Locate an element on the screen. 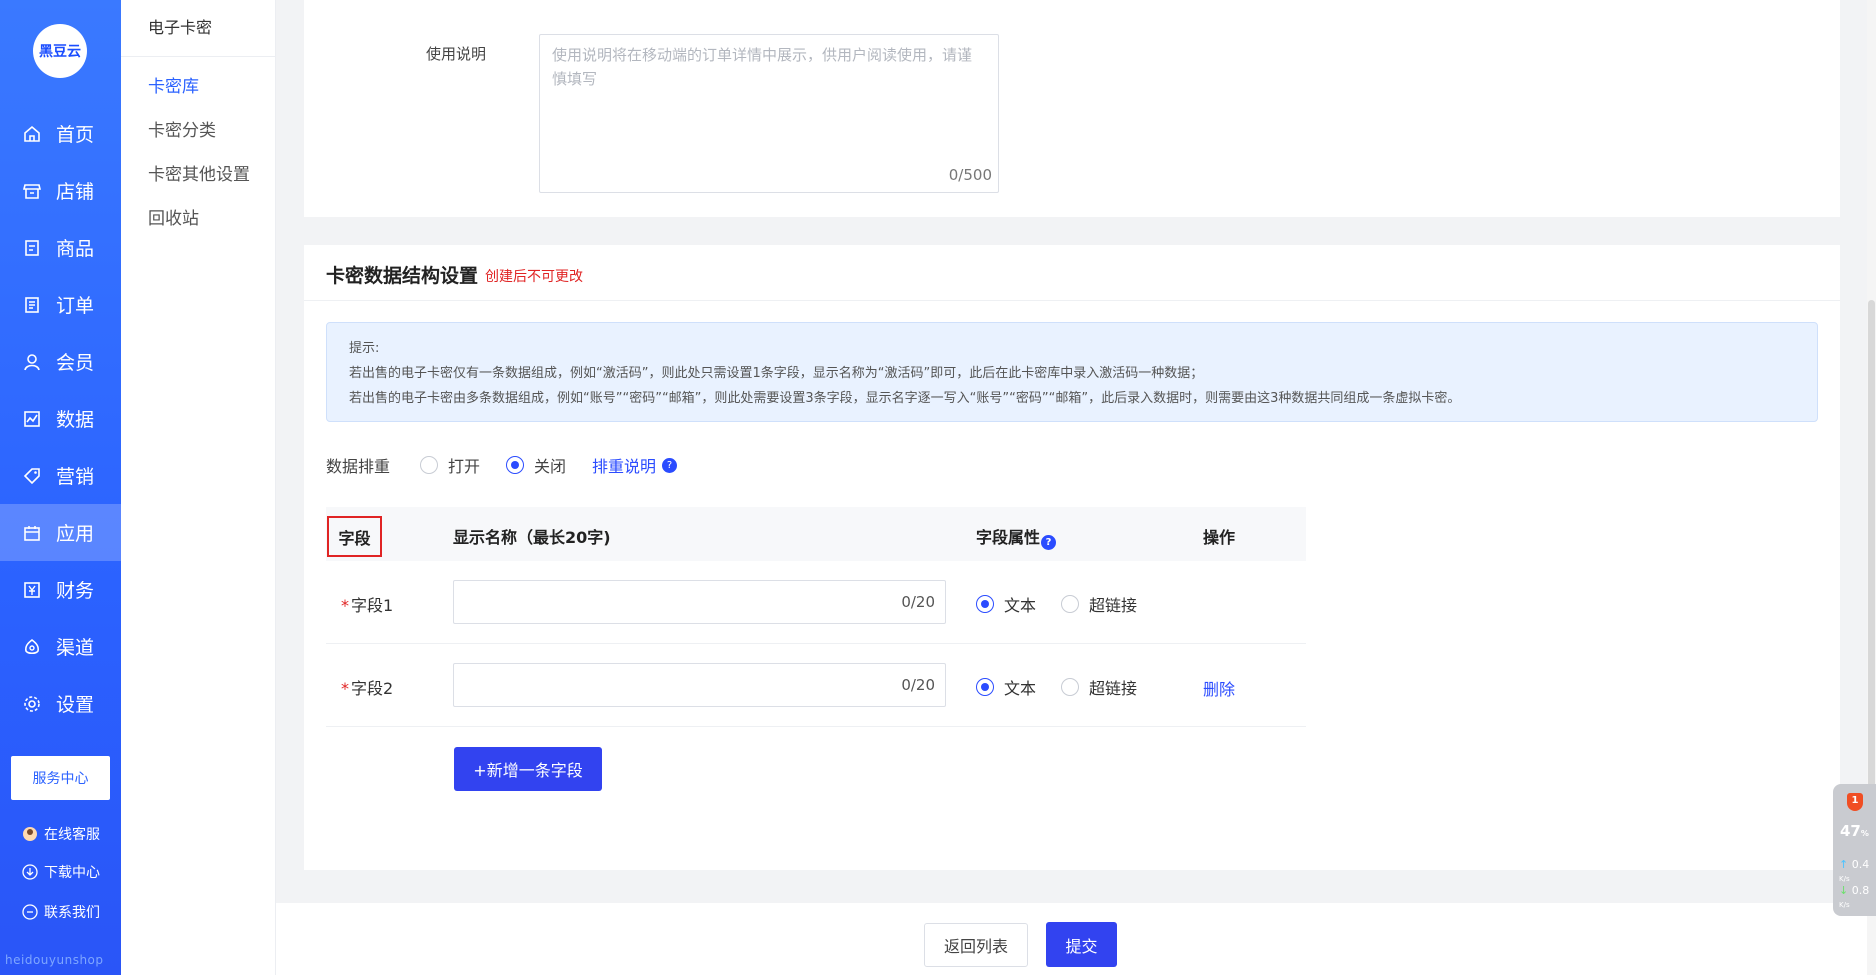 This screenshot has height=975, width=1876. dedupe-row: 数据排重 打开 关闭 排重说明 ? is located at coordinates (502, 465).